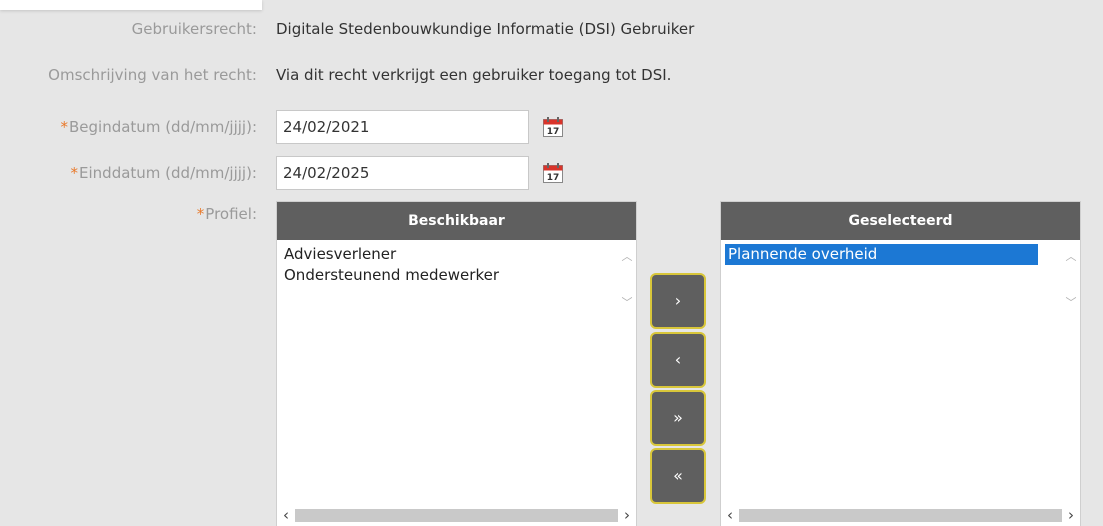 The width and height of the screenshot is (1103, 526). Describe the element at coordinates (163, 127) in the screenshot. I see `begindatum-label: Begindatum (dd/mm/jjjj):` at that location.